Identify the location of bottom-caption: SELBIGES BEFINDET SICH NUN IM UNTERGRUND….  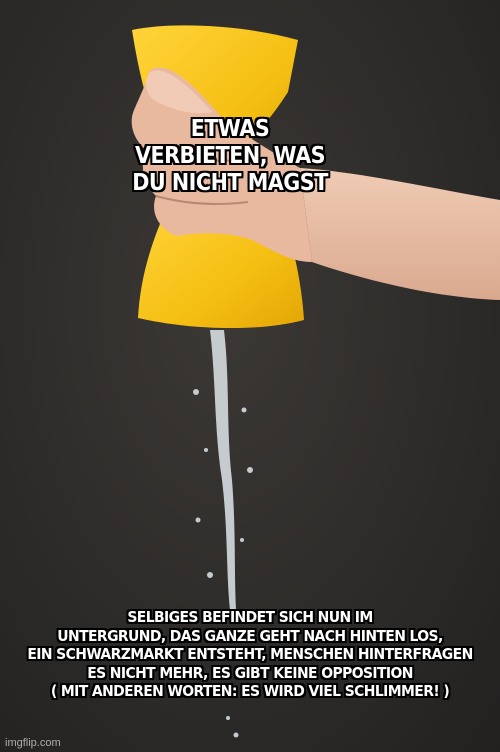
(250, 654).